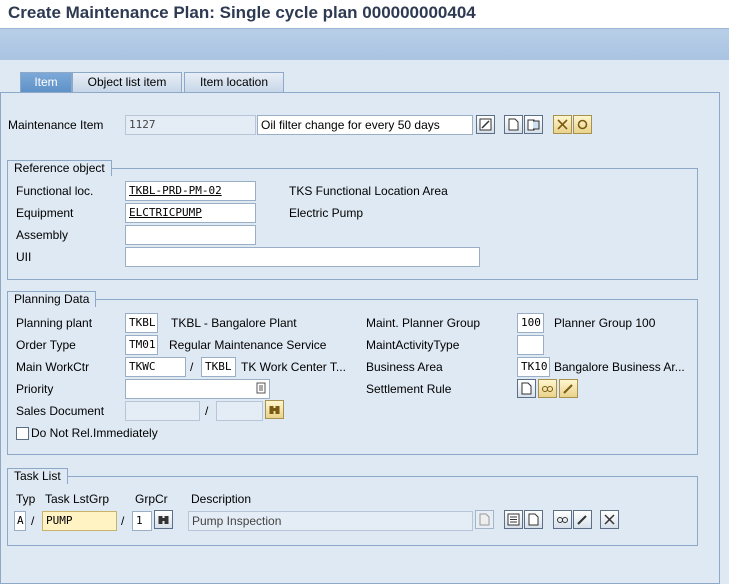 The width and height of the screenshot is (729, 584). I want to click on task-list-delete-button, so click(609, 519).